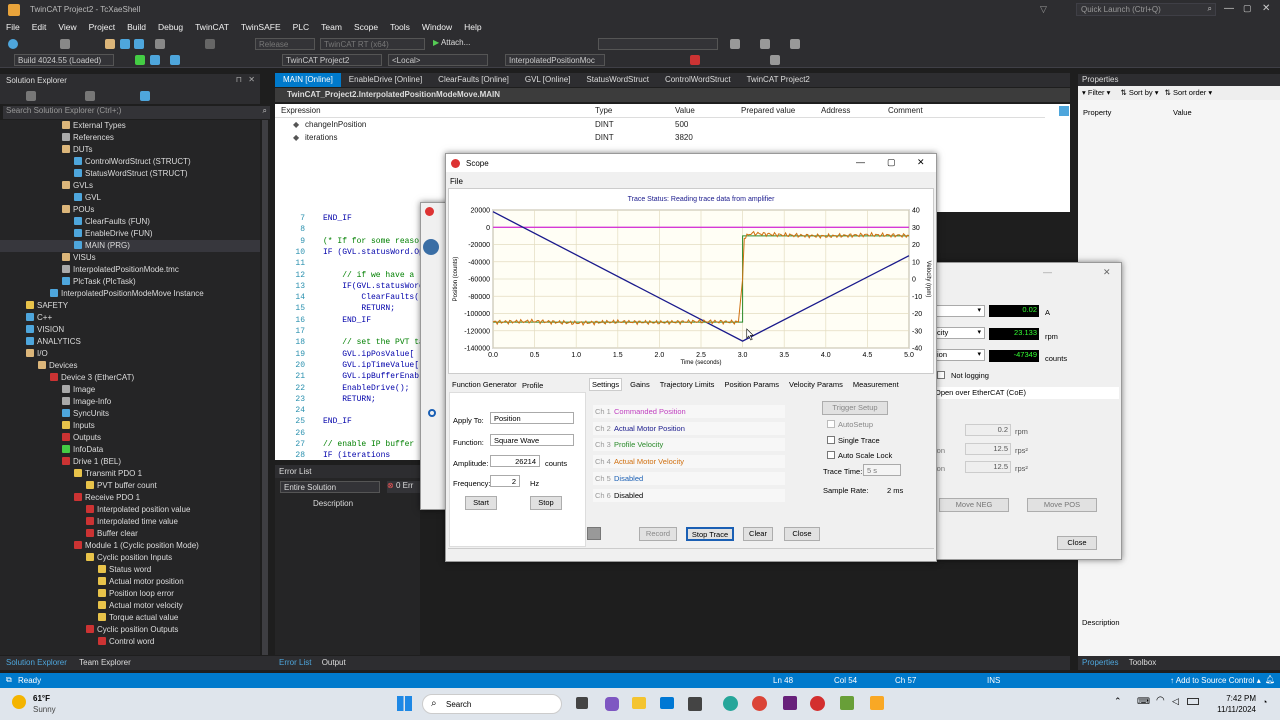 The width and height of the screenshot is (1280, 720). I want to click on solution-search: Search Solution Explorer (Ctrl+;) ⌕, so click(136, 112).